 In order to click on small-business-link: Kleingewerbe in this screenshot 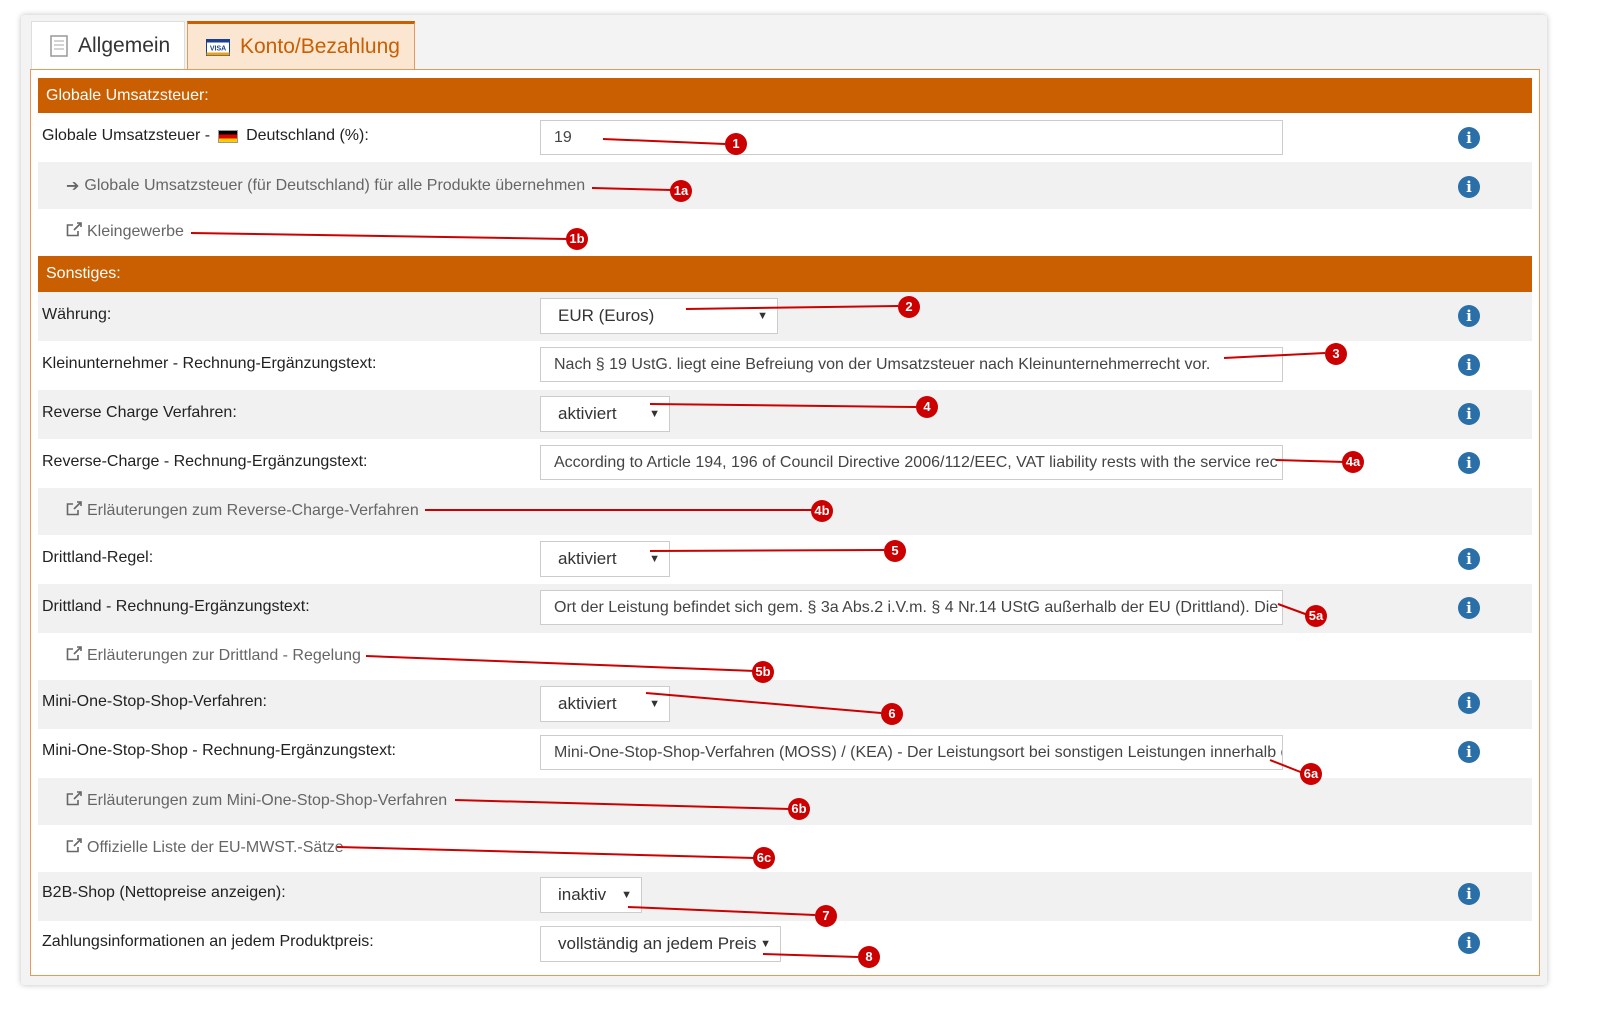, I will do `click(125, 232)`.